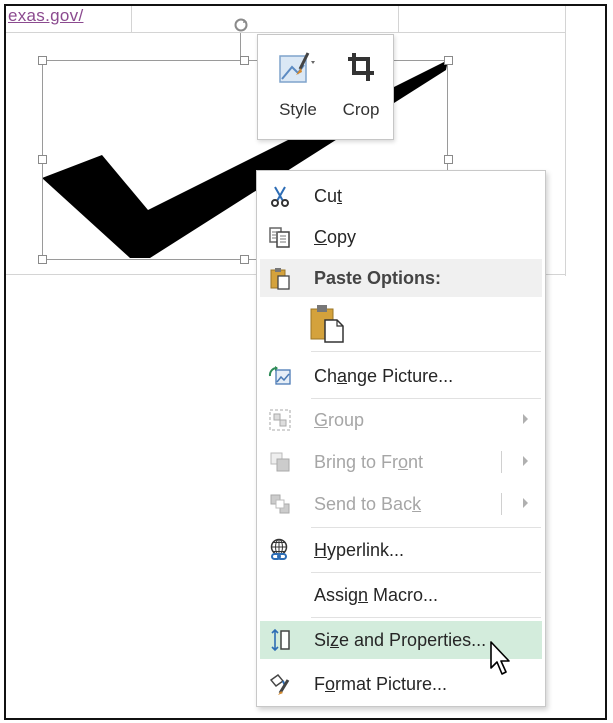 The width and height of the screenshot is (613, 723). I want to click on menu-item-send-to-back-label: Send to Back, so click(368, 504).